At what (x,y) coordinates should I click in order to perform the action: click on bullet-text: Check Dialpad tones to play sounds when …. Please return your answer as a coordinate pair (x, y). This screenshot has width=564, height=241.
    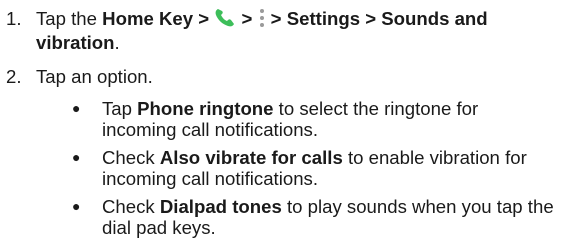
    Looking at the image, I should click on (328, 217).